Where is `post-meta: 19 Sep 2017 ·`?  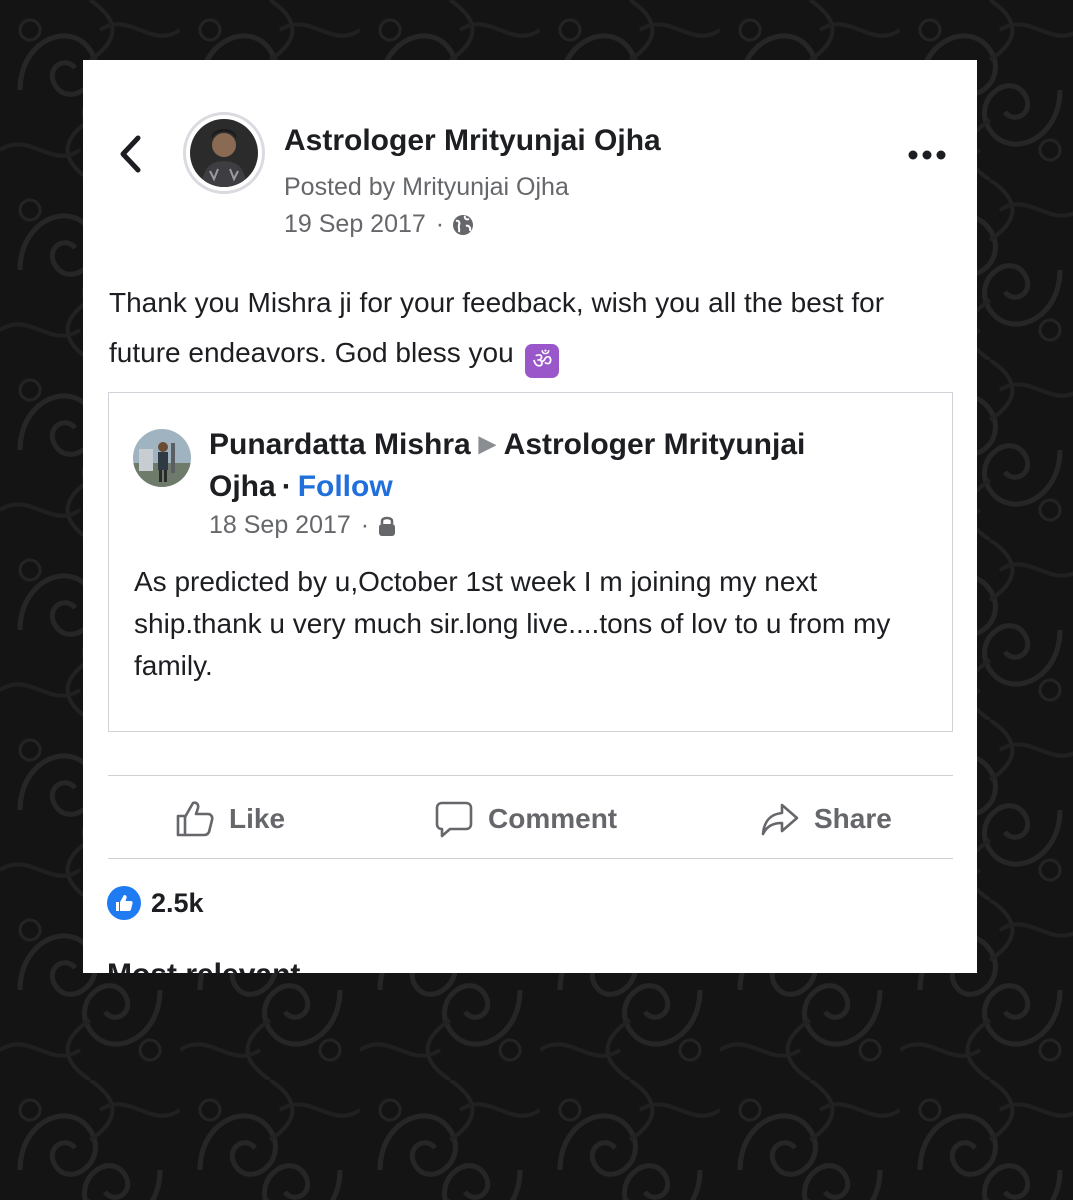 post-meta: 19 Sep 2017 · is located at coordinates (379, 224).